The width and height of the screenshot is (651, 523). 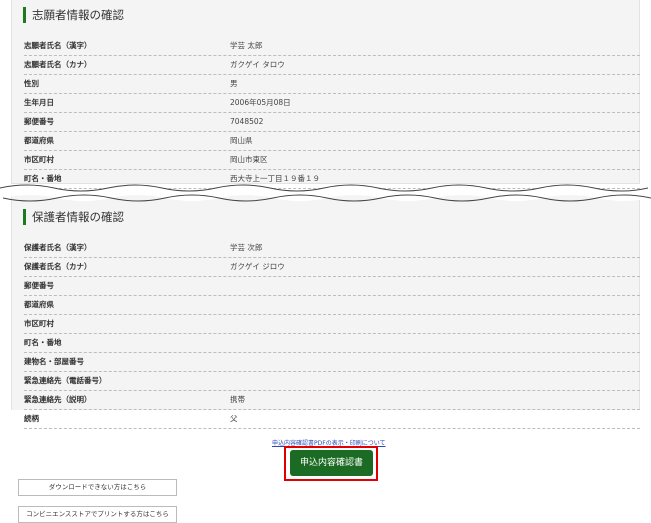 What do you see at coordinates (247, 121) in the screenshot?
I see `row-value: 7048502` at bounding box center [247, 121].